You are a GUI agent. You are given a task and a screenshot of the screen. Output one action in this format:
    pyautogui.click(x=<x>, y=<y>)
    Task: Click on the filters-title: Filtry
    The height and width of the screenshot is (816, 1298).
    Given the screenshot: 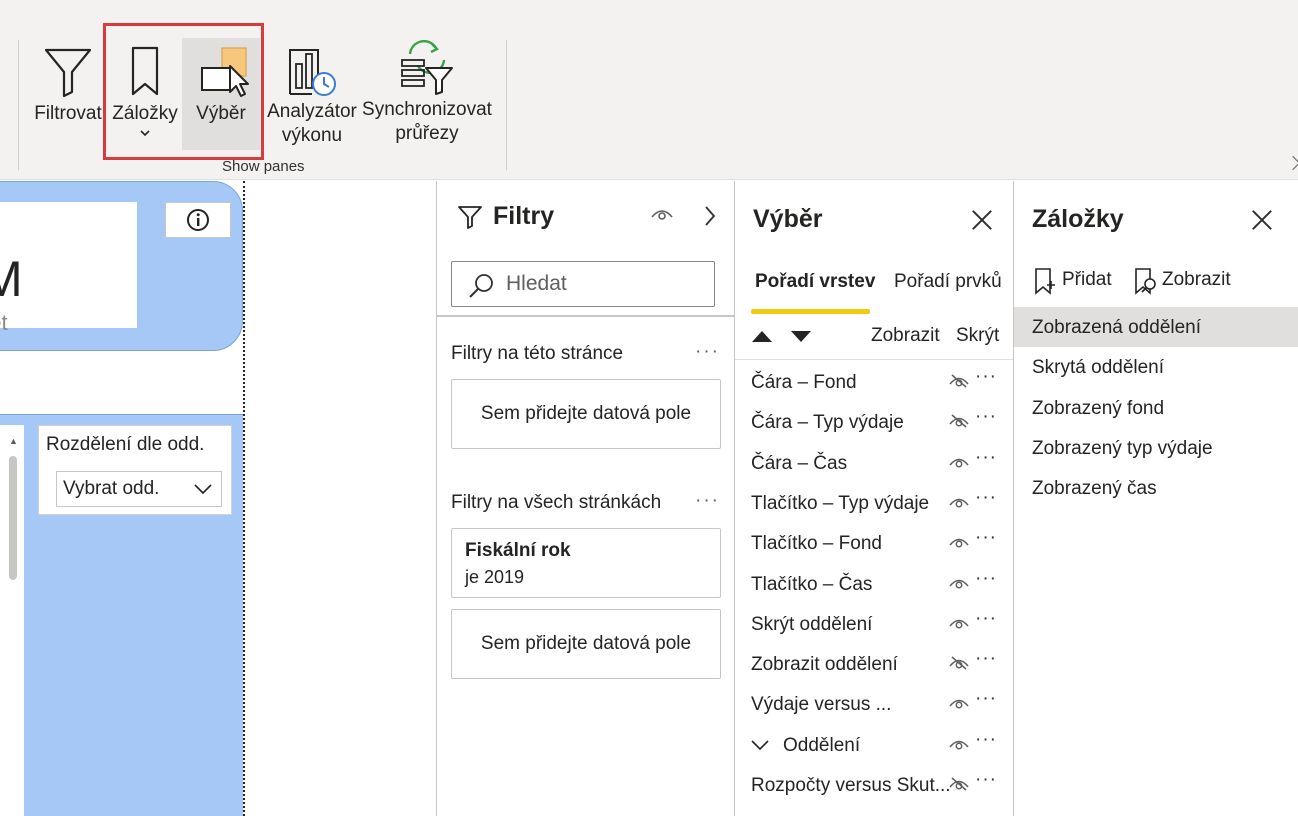 What is the action you would take?
    pyautogui.click(x=524, y=216)
    